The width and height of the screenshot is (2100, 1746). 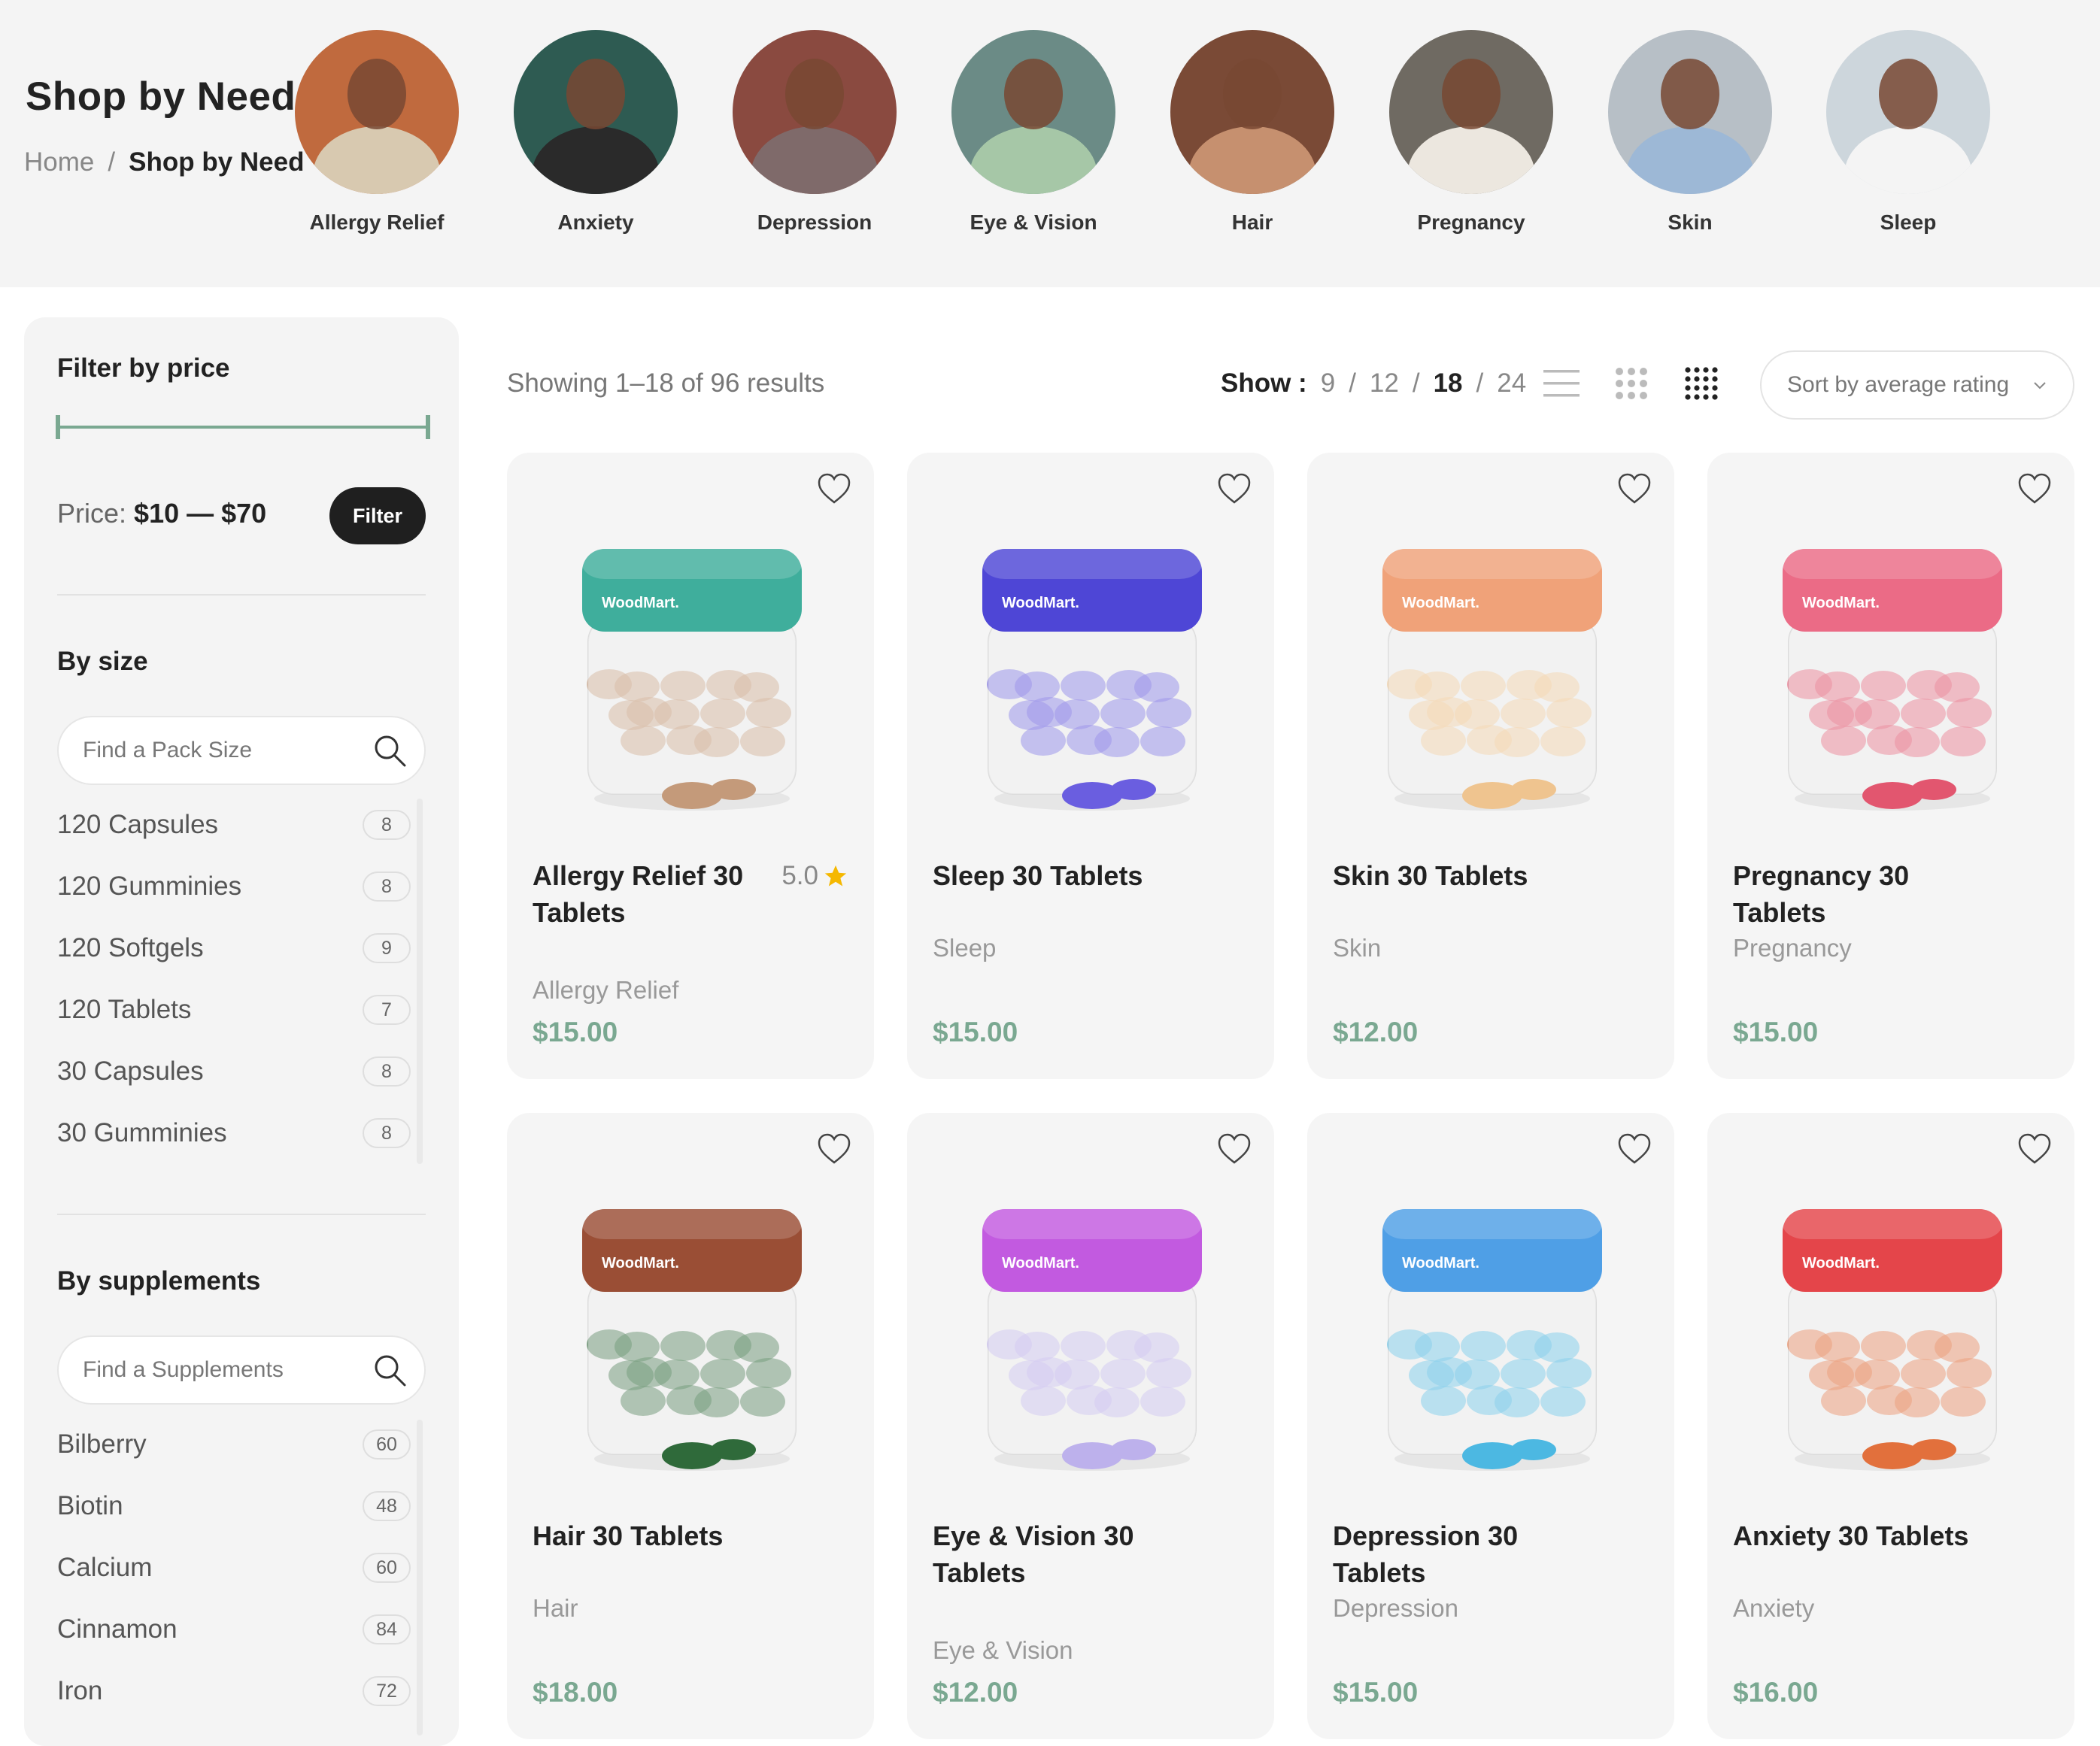 What do you see at coordinates (1511, 383) in the screenshot?
I see `per-page-option-24: 24` at bounding box center [1511, 383].